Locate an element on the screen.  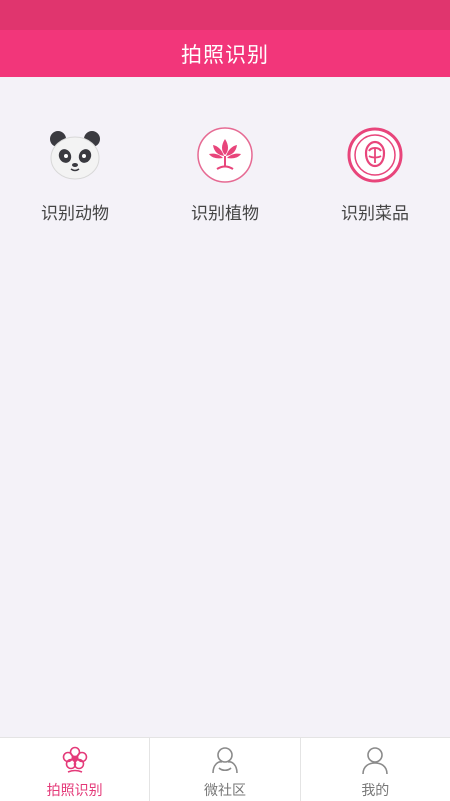
feature-label: 识别菜品 is located at coordinates (375, 214).